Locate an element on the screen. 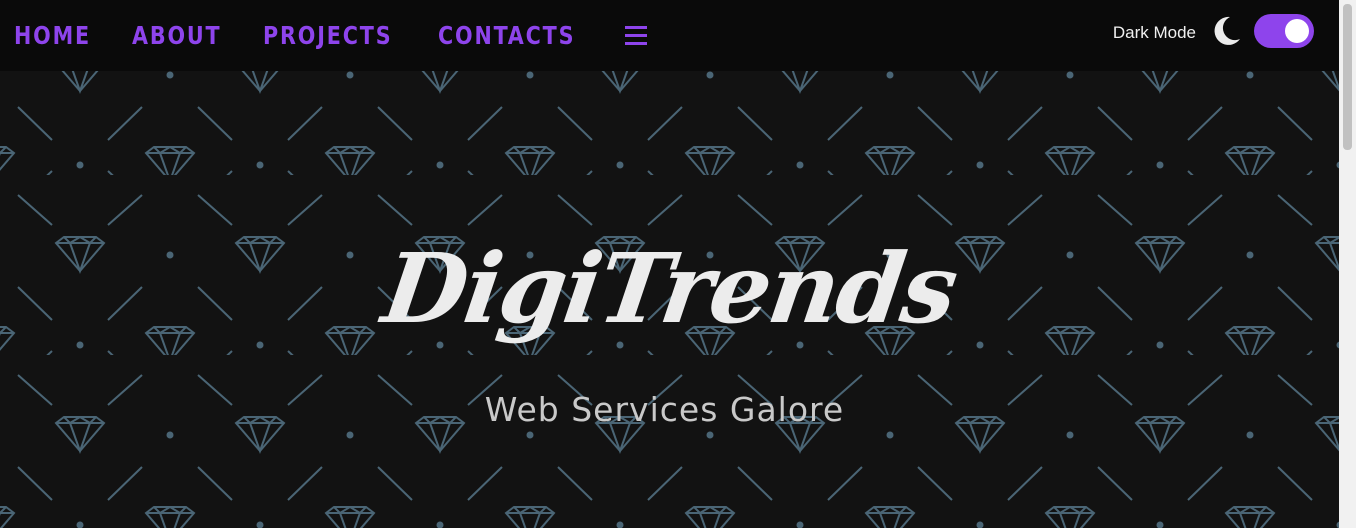  hero-title: DigiTrends is located at coordinates (669, 288).